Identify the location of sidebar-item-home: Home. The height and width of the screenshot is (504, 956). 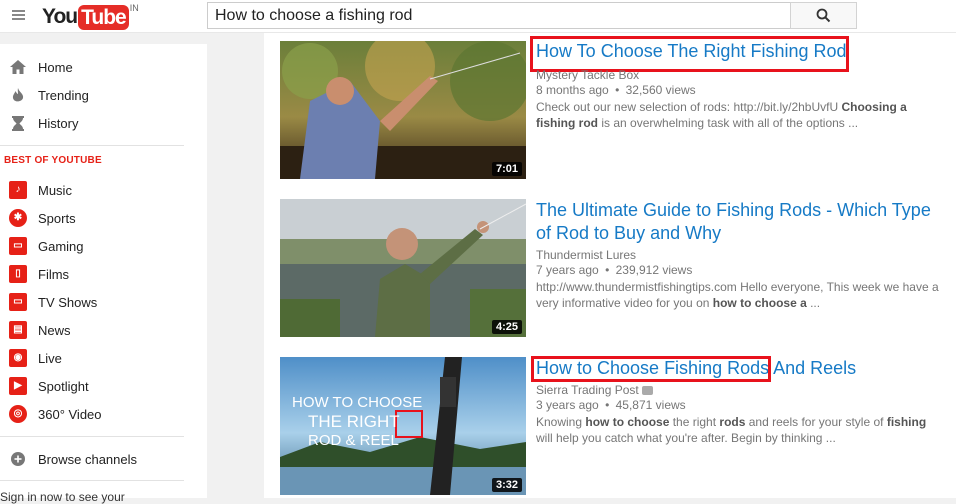
(103, 67).